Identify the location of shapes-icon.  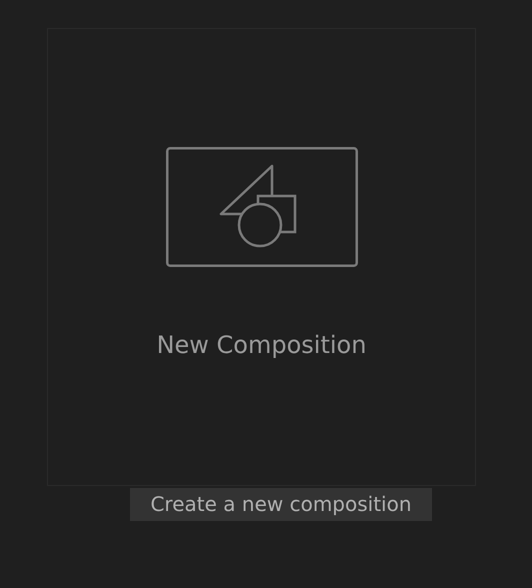
(262, 207).